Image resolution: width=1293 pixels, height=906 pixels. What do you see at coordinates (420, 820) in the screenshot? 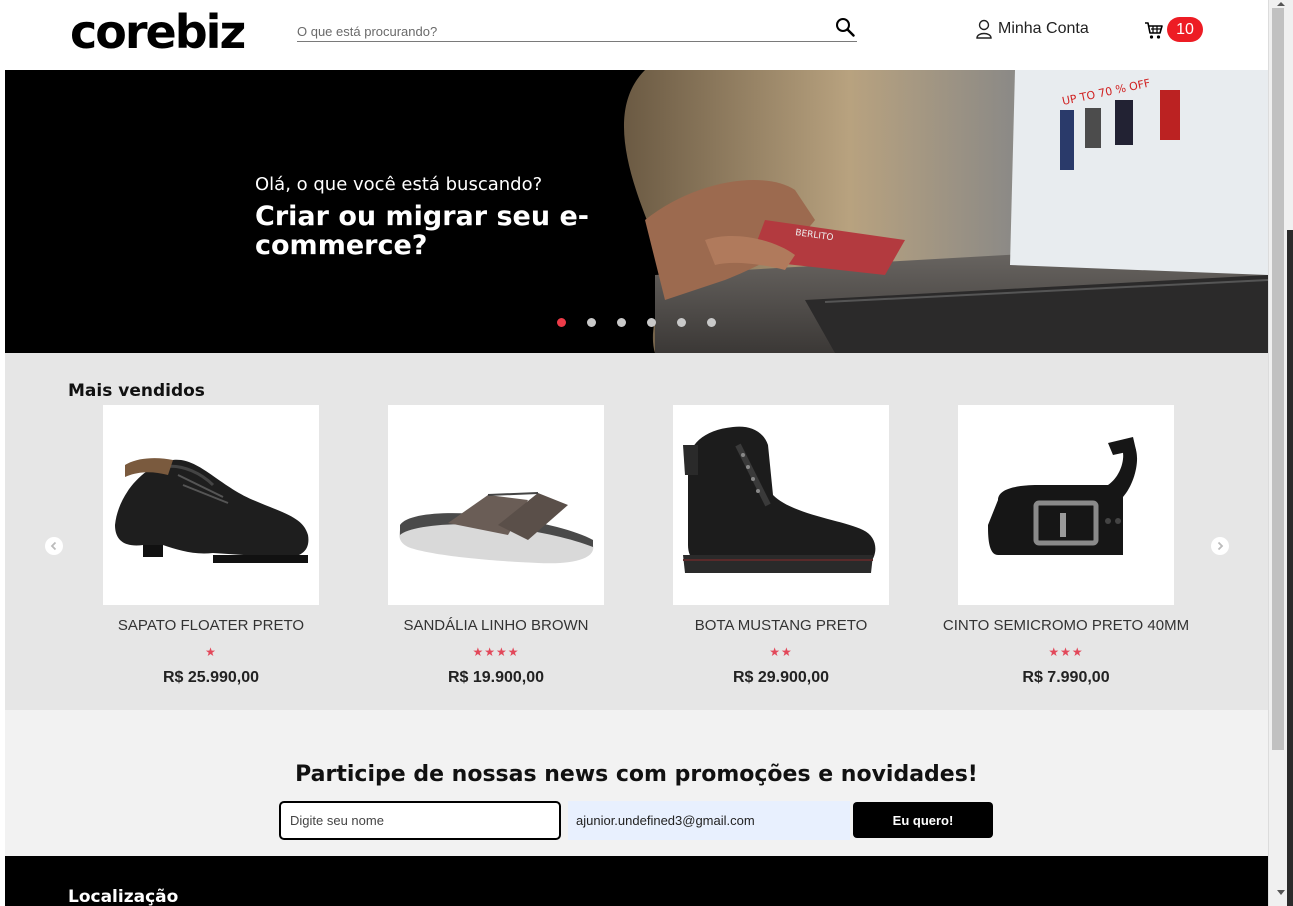
I see `name-field` at bounding box center [420, 820].